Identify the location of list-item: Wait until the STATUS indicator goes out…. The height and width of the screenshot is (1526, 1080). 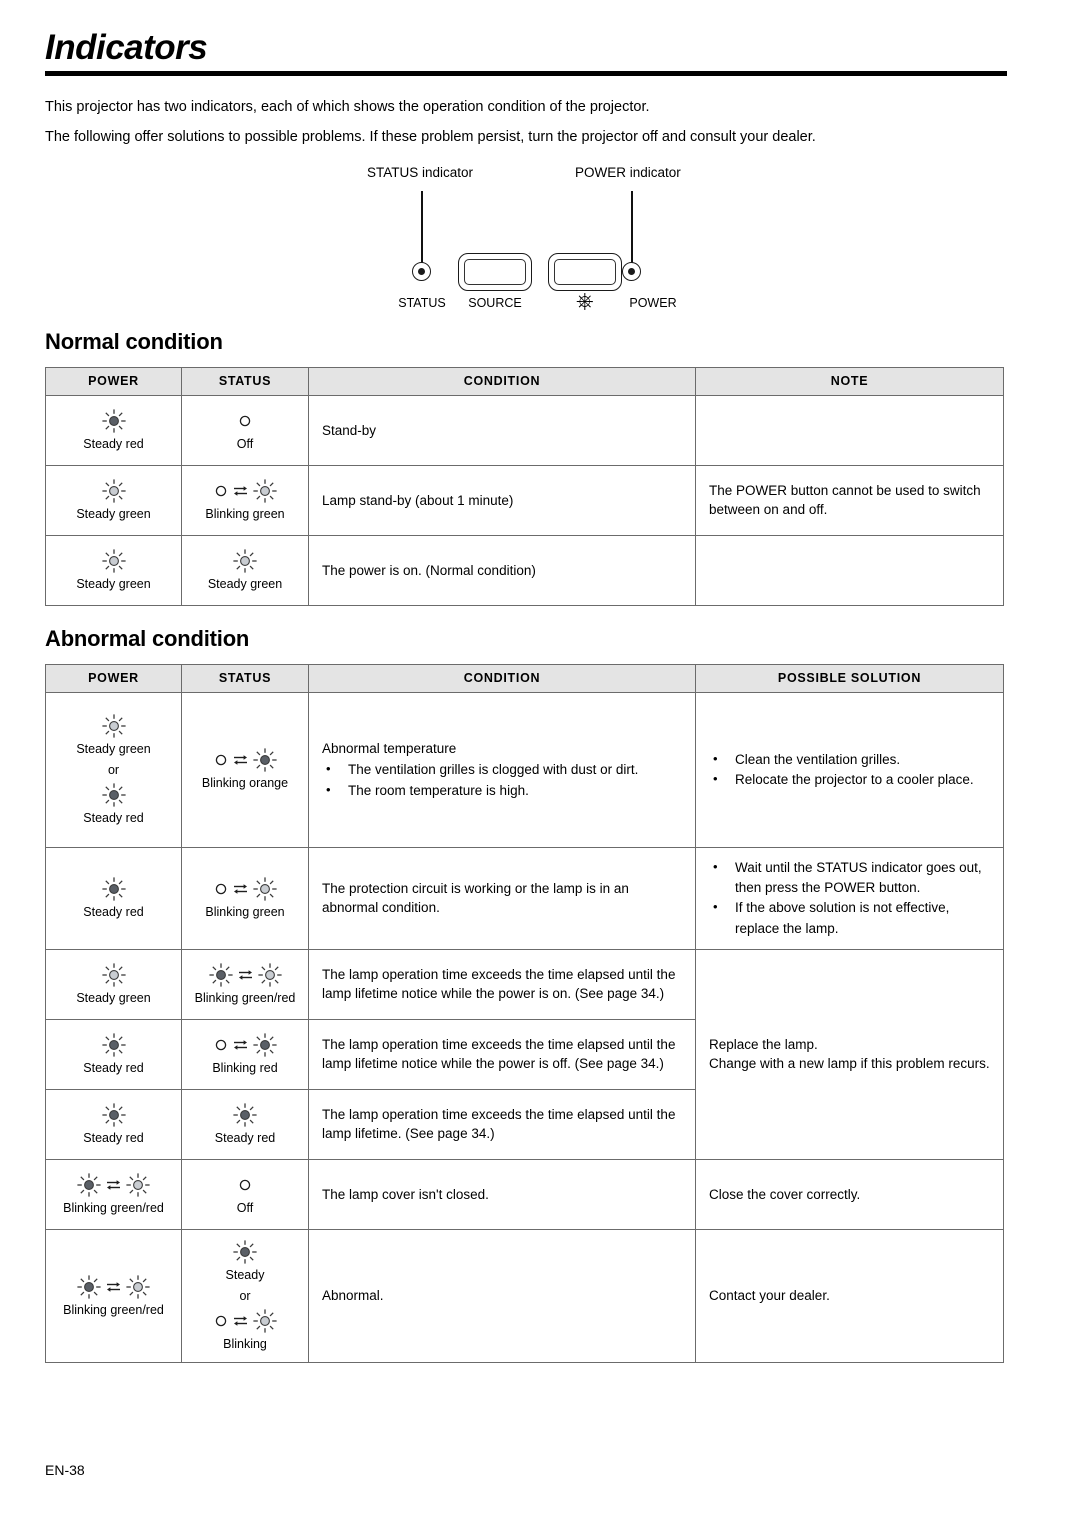
(849, 878).